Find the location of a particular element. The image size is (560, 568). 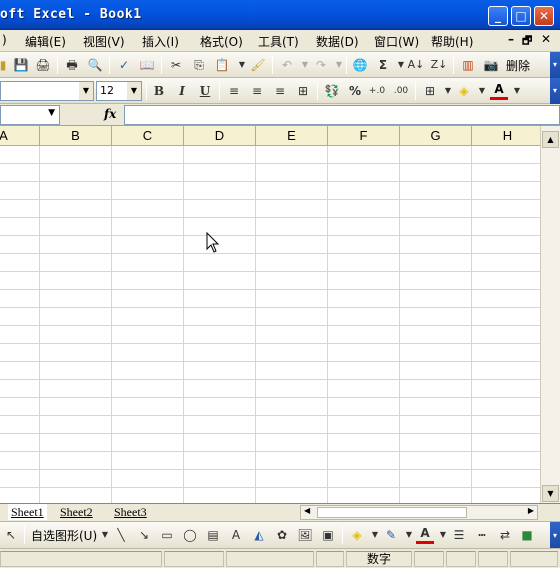

menu-insert: 插入(I) is located at coordinates (160, 41).